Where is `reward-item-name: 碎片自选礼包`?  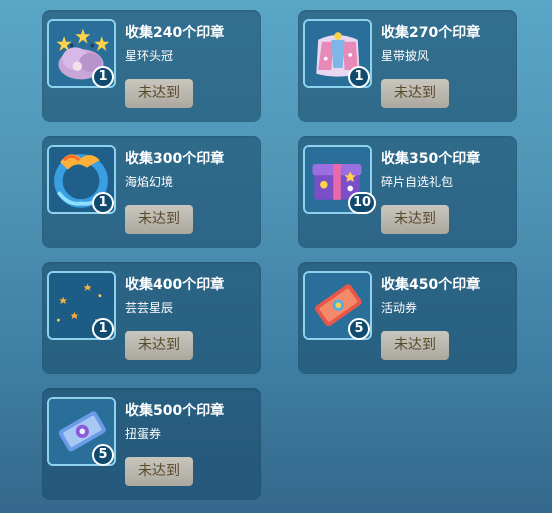 reward-item-name: 碎片自选礼包 is located at coordinates (417, 182).